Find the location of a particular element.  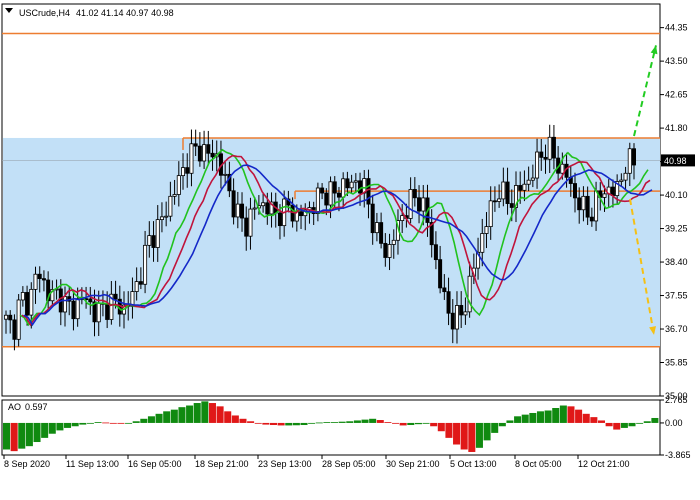

price-axis-label: 41.80 is located at coordinates (676, 128).